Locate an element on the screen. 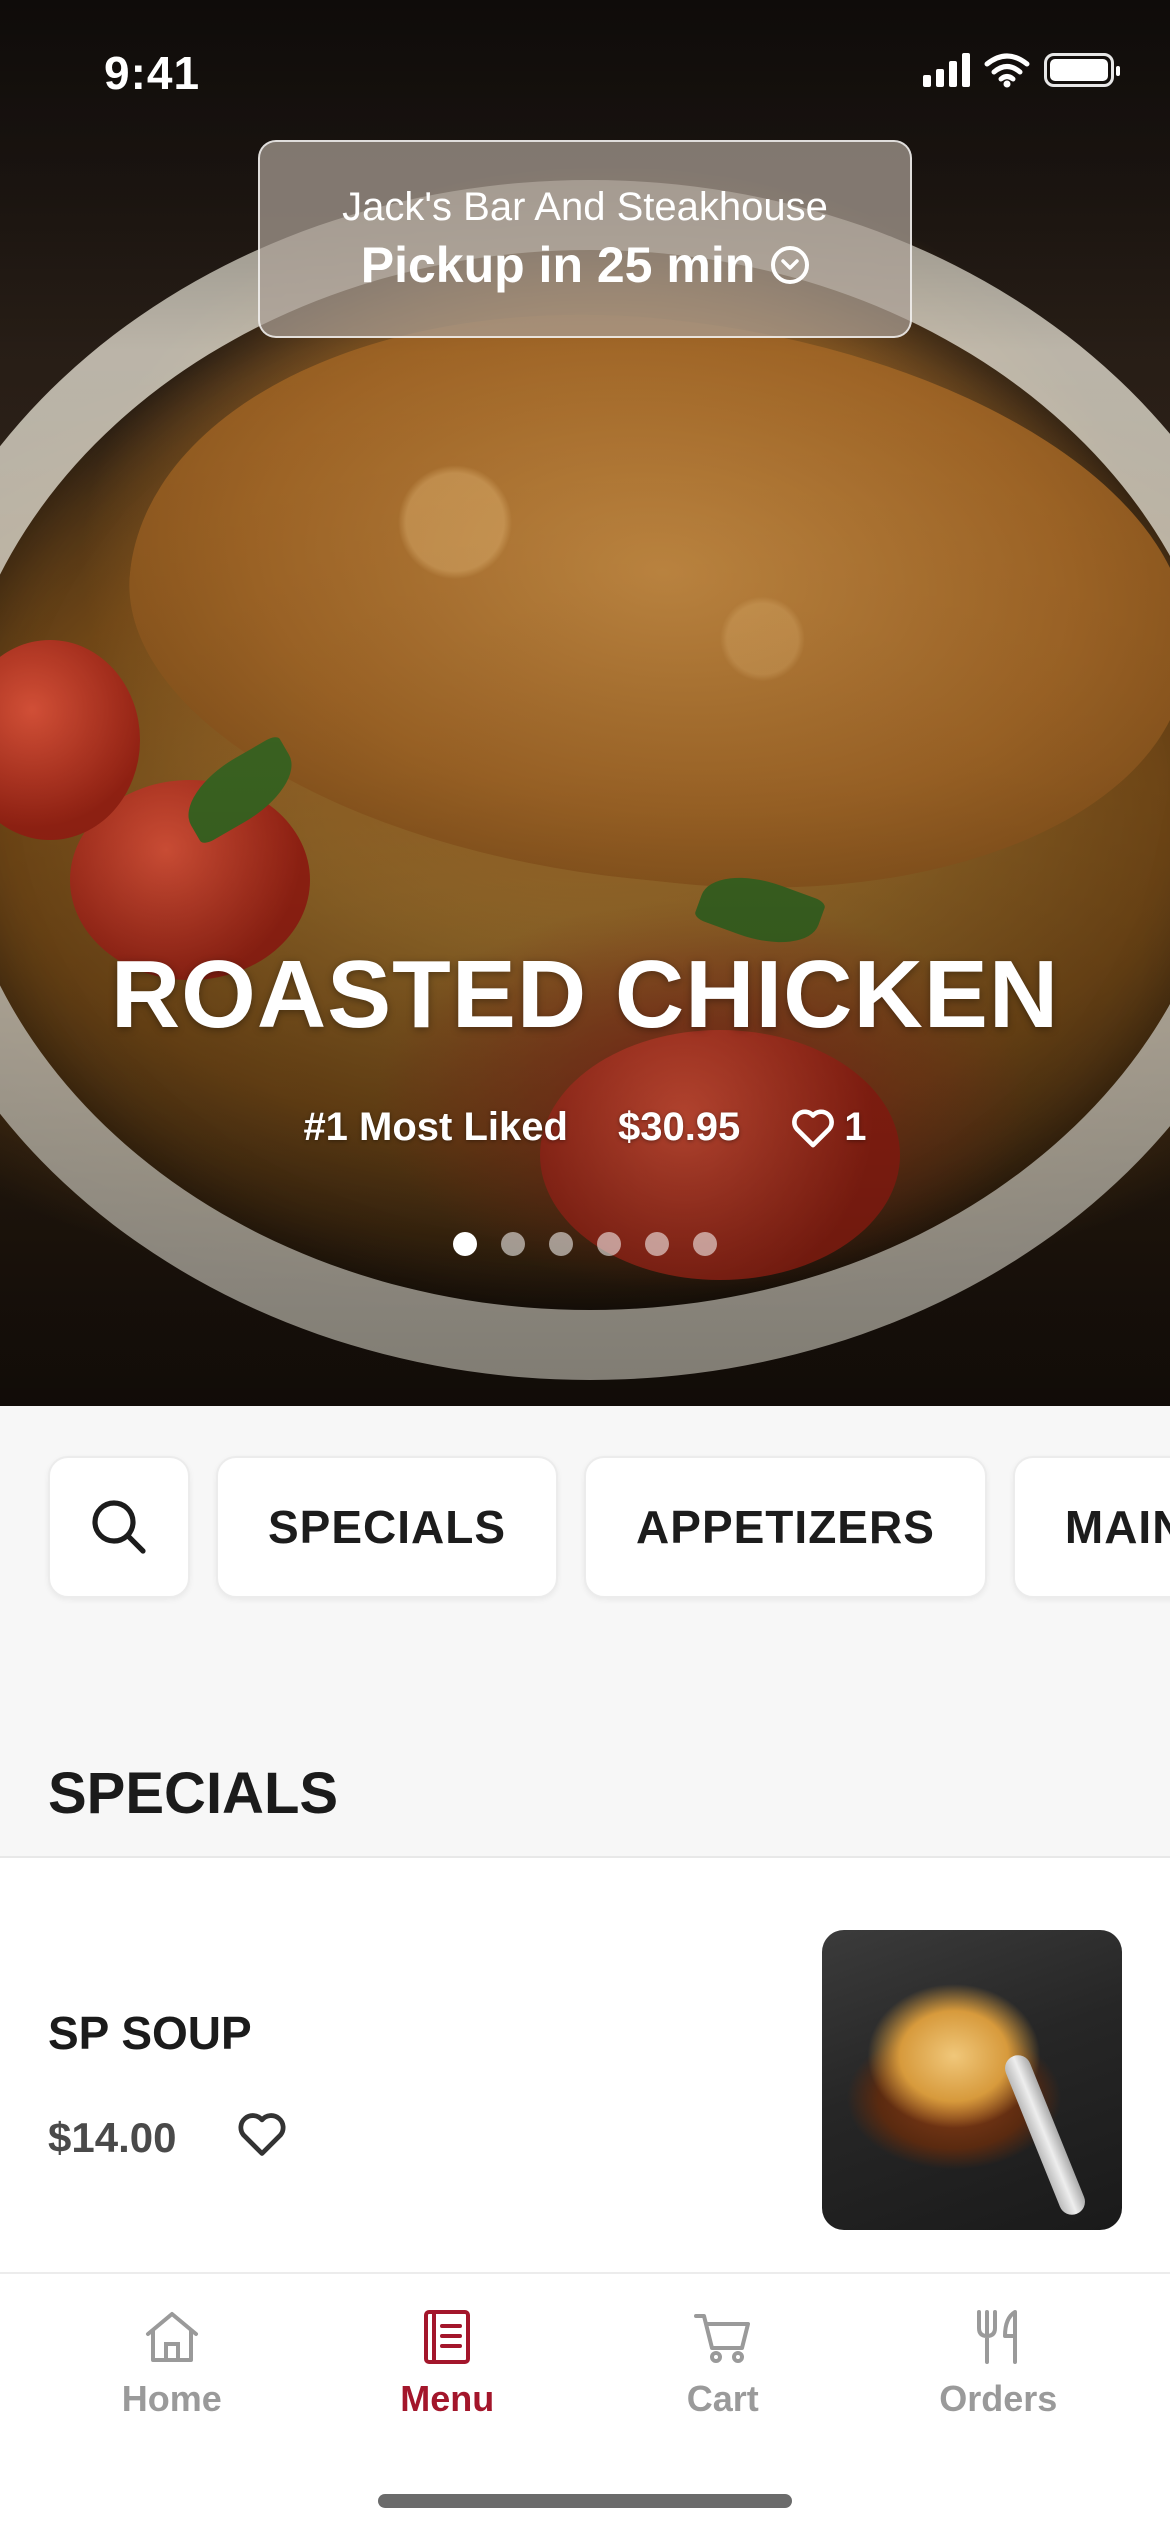 The image size is (1170, 2532). tab-orders: Orders is located at coordinates (999, 2347).